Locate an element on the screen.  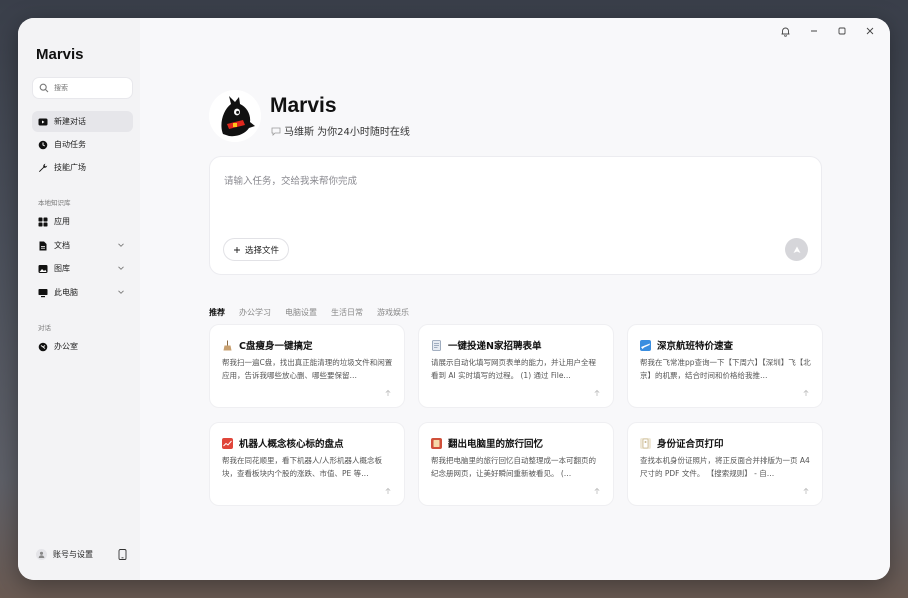
sidebar-item-label: 应用 is located at coordinates (62, 221).